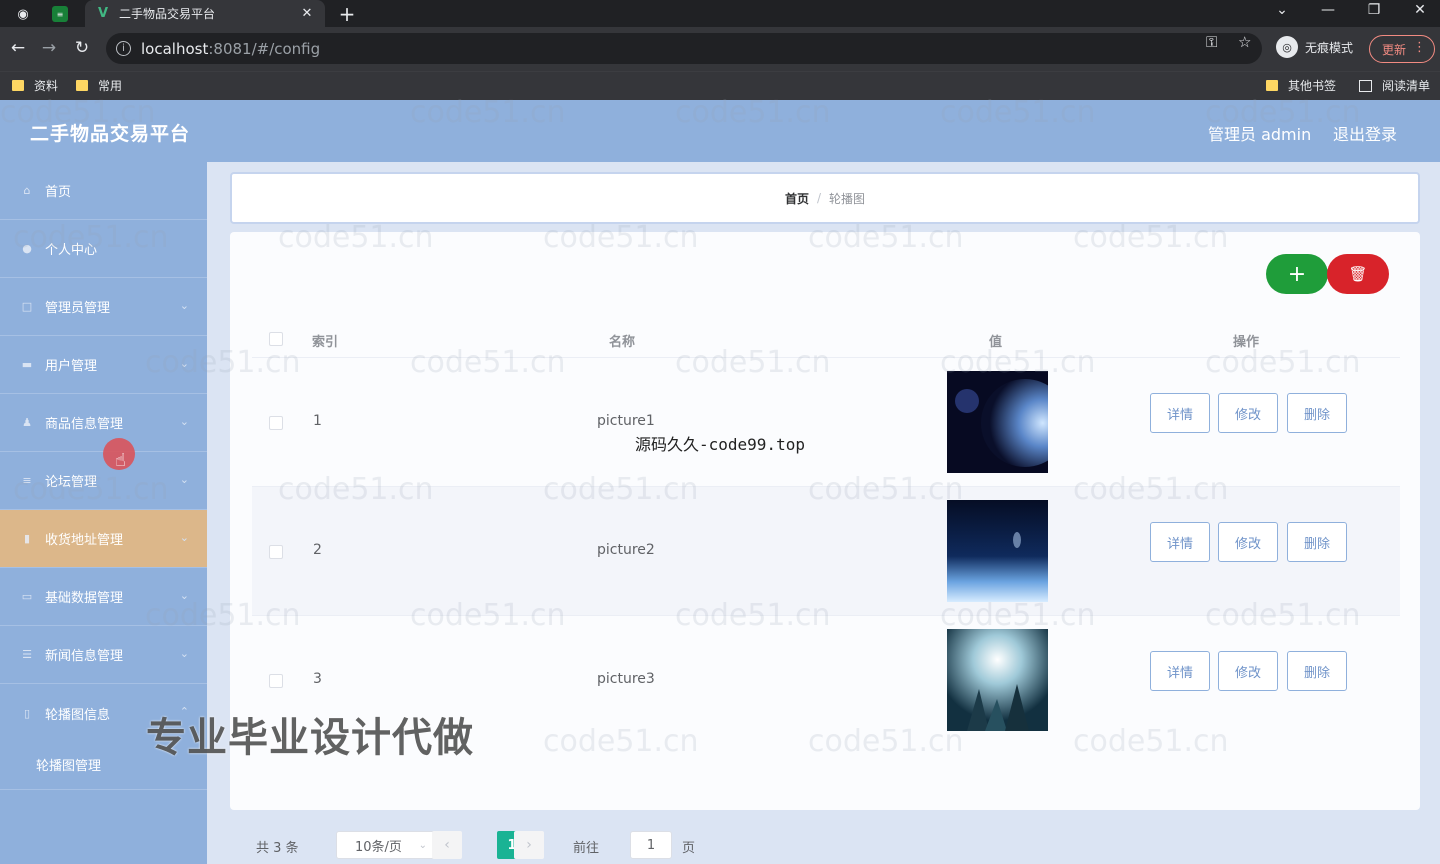 The width and height of the screenshot is (1440, 864). Describe the element at coordinates (1394, 49) in the screenshot. I see `update-label: 更新` at that location.